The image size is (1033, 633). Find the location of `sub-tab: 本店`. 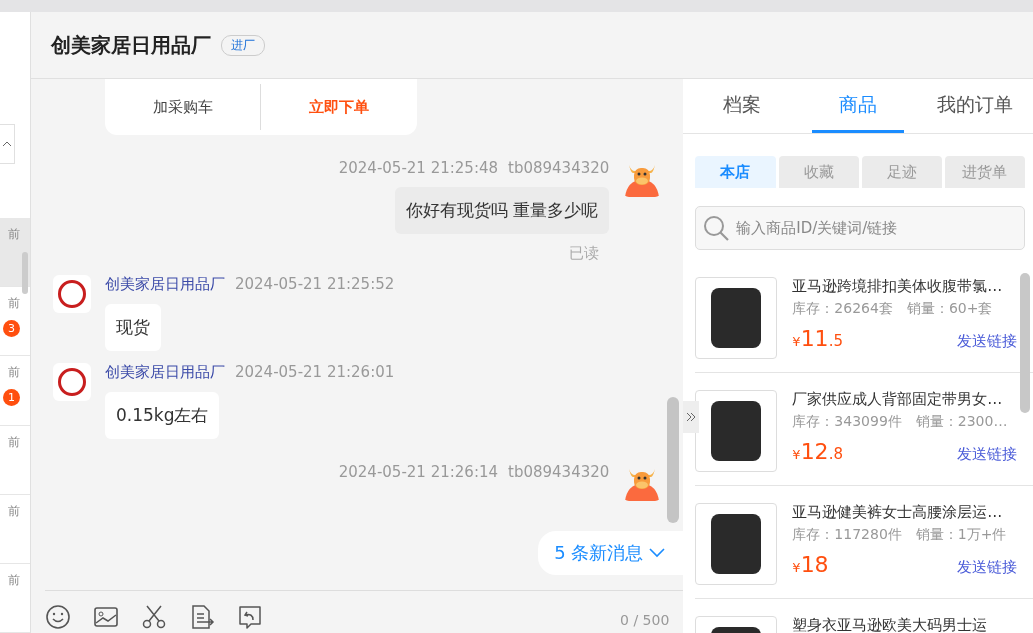

sub-tab: 本店 is located at coordinates (735, 172).